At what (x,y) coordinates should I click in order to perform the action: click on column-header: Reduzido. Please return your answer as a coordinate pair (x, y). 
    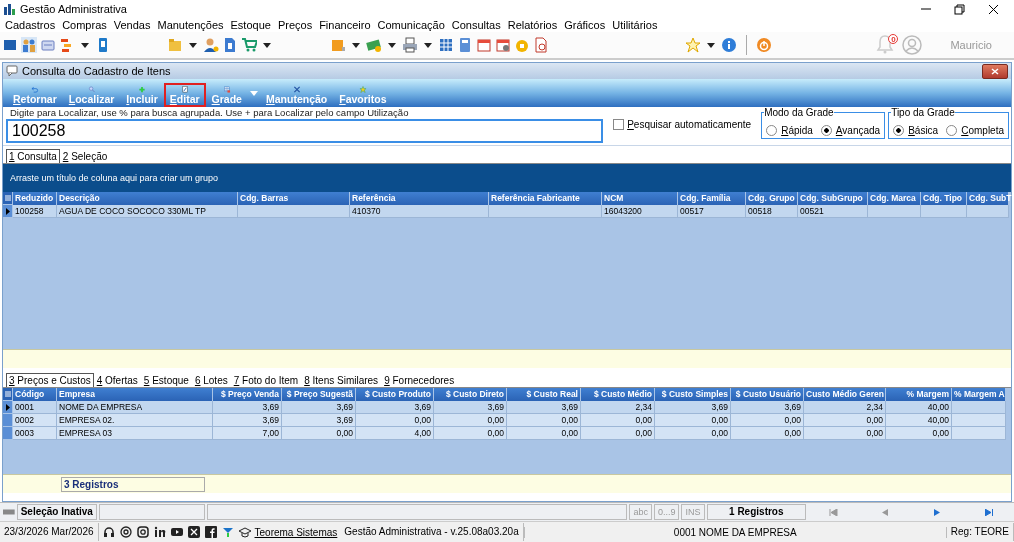
    Looking at the image, I should click on (35, 198).